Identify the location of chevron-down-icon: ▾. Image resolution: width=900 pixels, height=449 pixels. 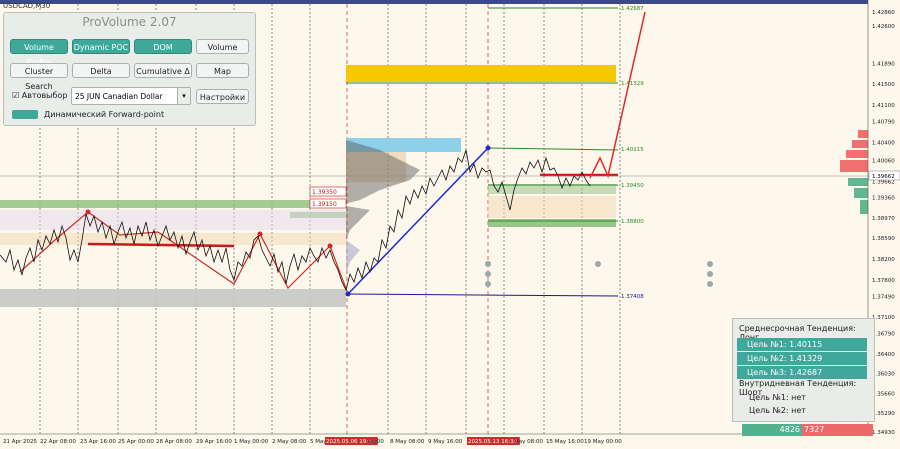
(183, 96).